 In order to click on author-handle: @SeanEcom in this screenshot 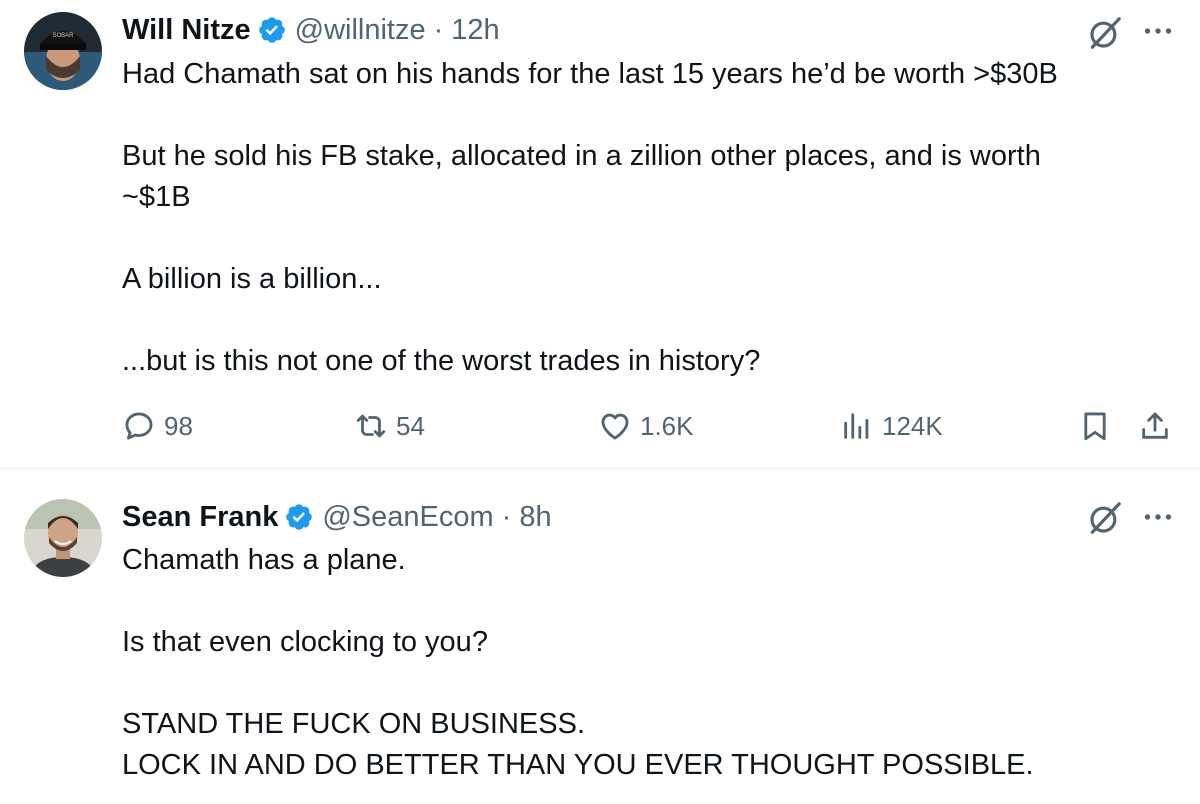, I will do `click(407, 517)`.